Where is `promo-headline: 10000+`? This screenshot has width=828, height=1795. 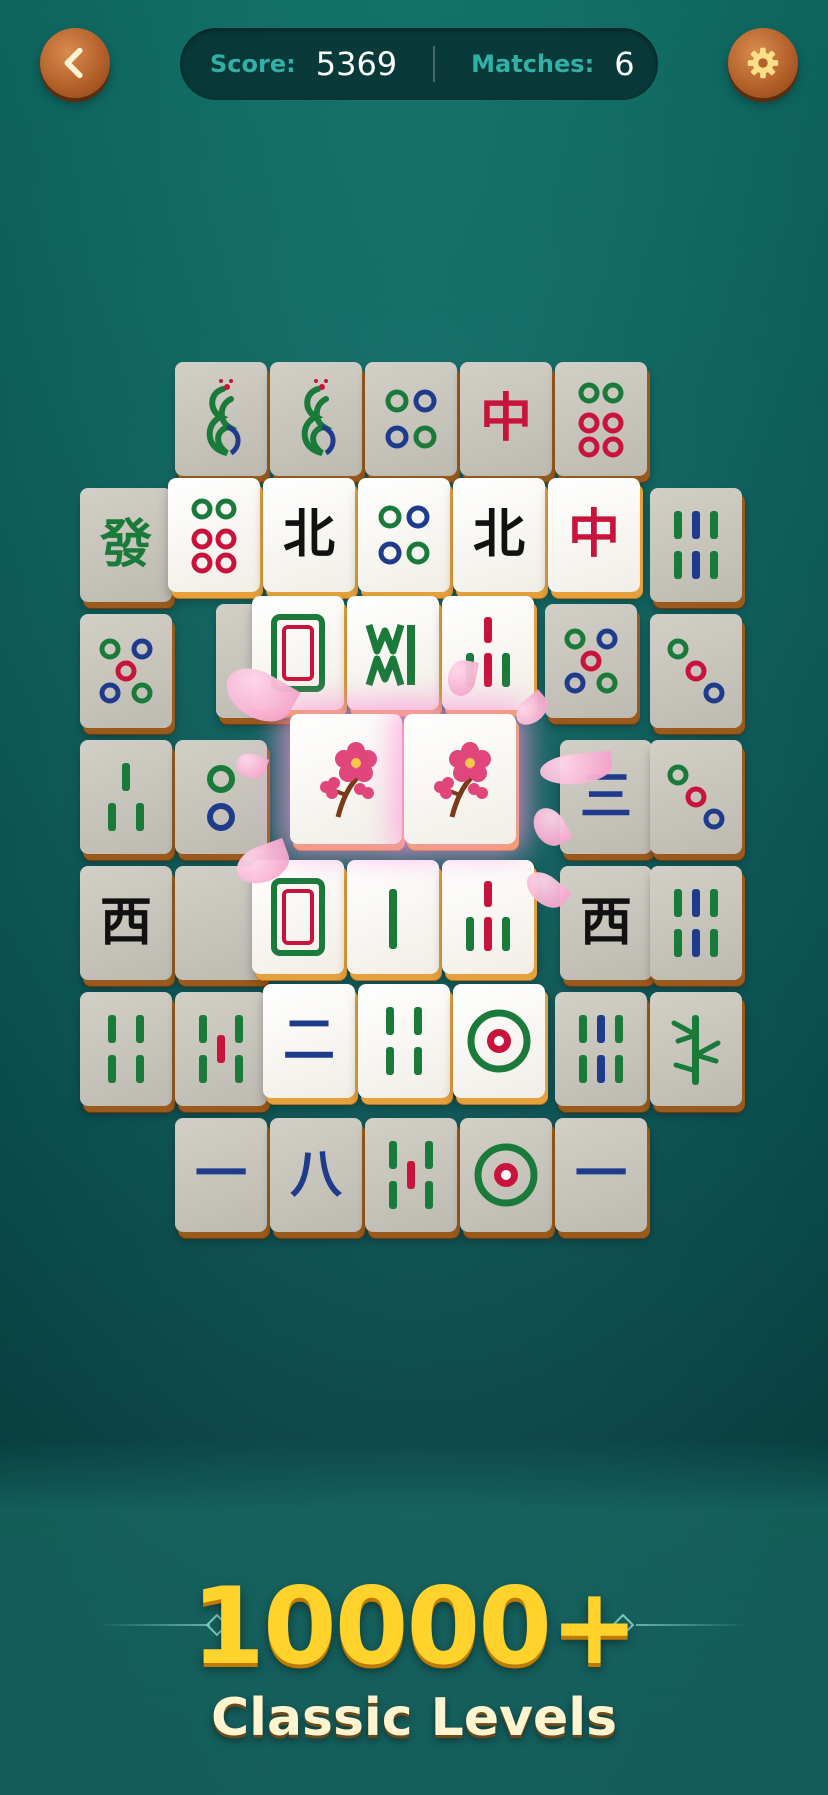
promo-headline: 10000+ is located at coordinates (415, 1626).